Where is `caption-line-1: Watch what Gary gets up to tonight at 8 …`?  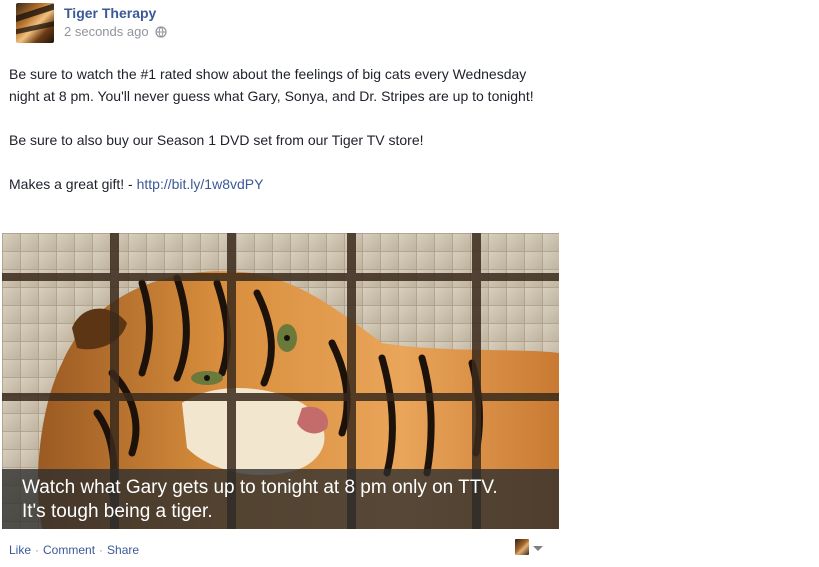
caption-line-1: Watch what Gary gets up to tonight at 8 … is located at coordinates (260, 487).